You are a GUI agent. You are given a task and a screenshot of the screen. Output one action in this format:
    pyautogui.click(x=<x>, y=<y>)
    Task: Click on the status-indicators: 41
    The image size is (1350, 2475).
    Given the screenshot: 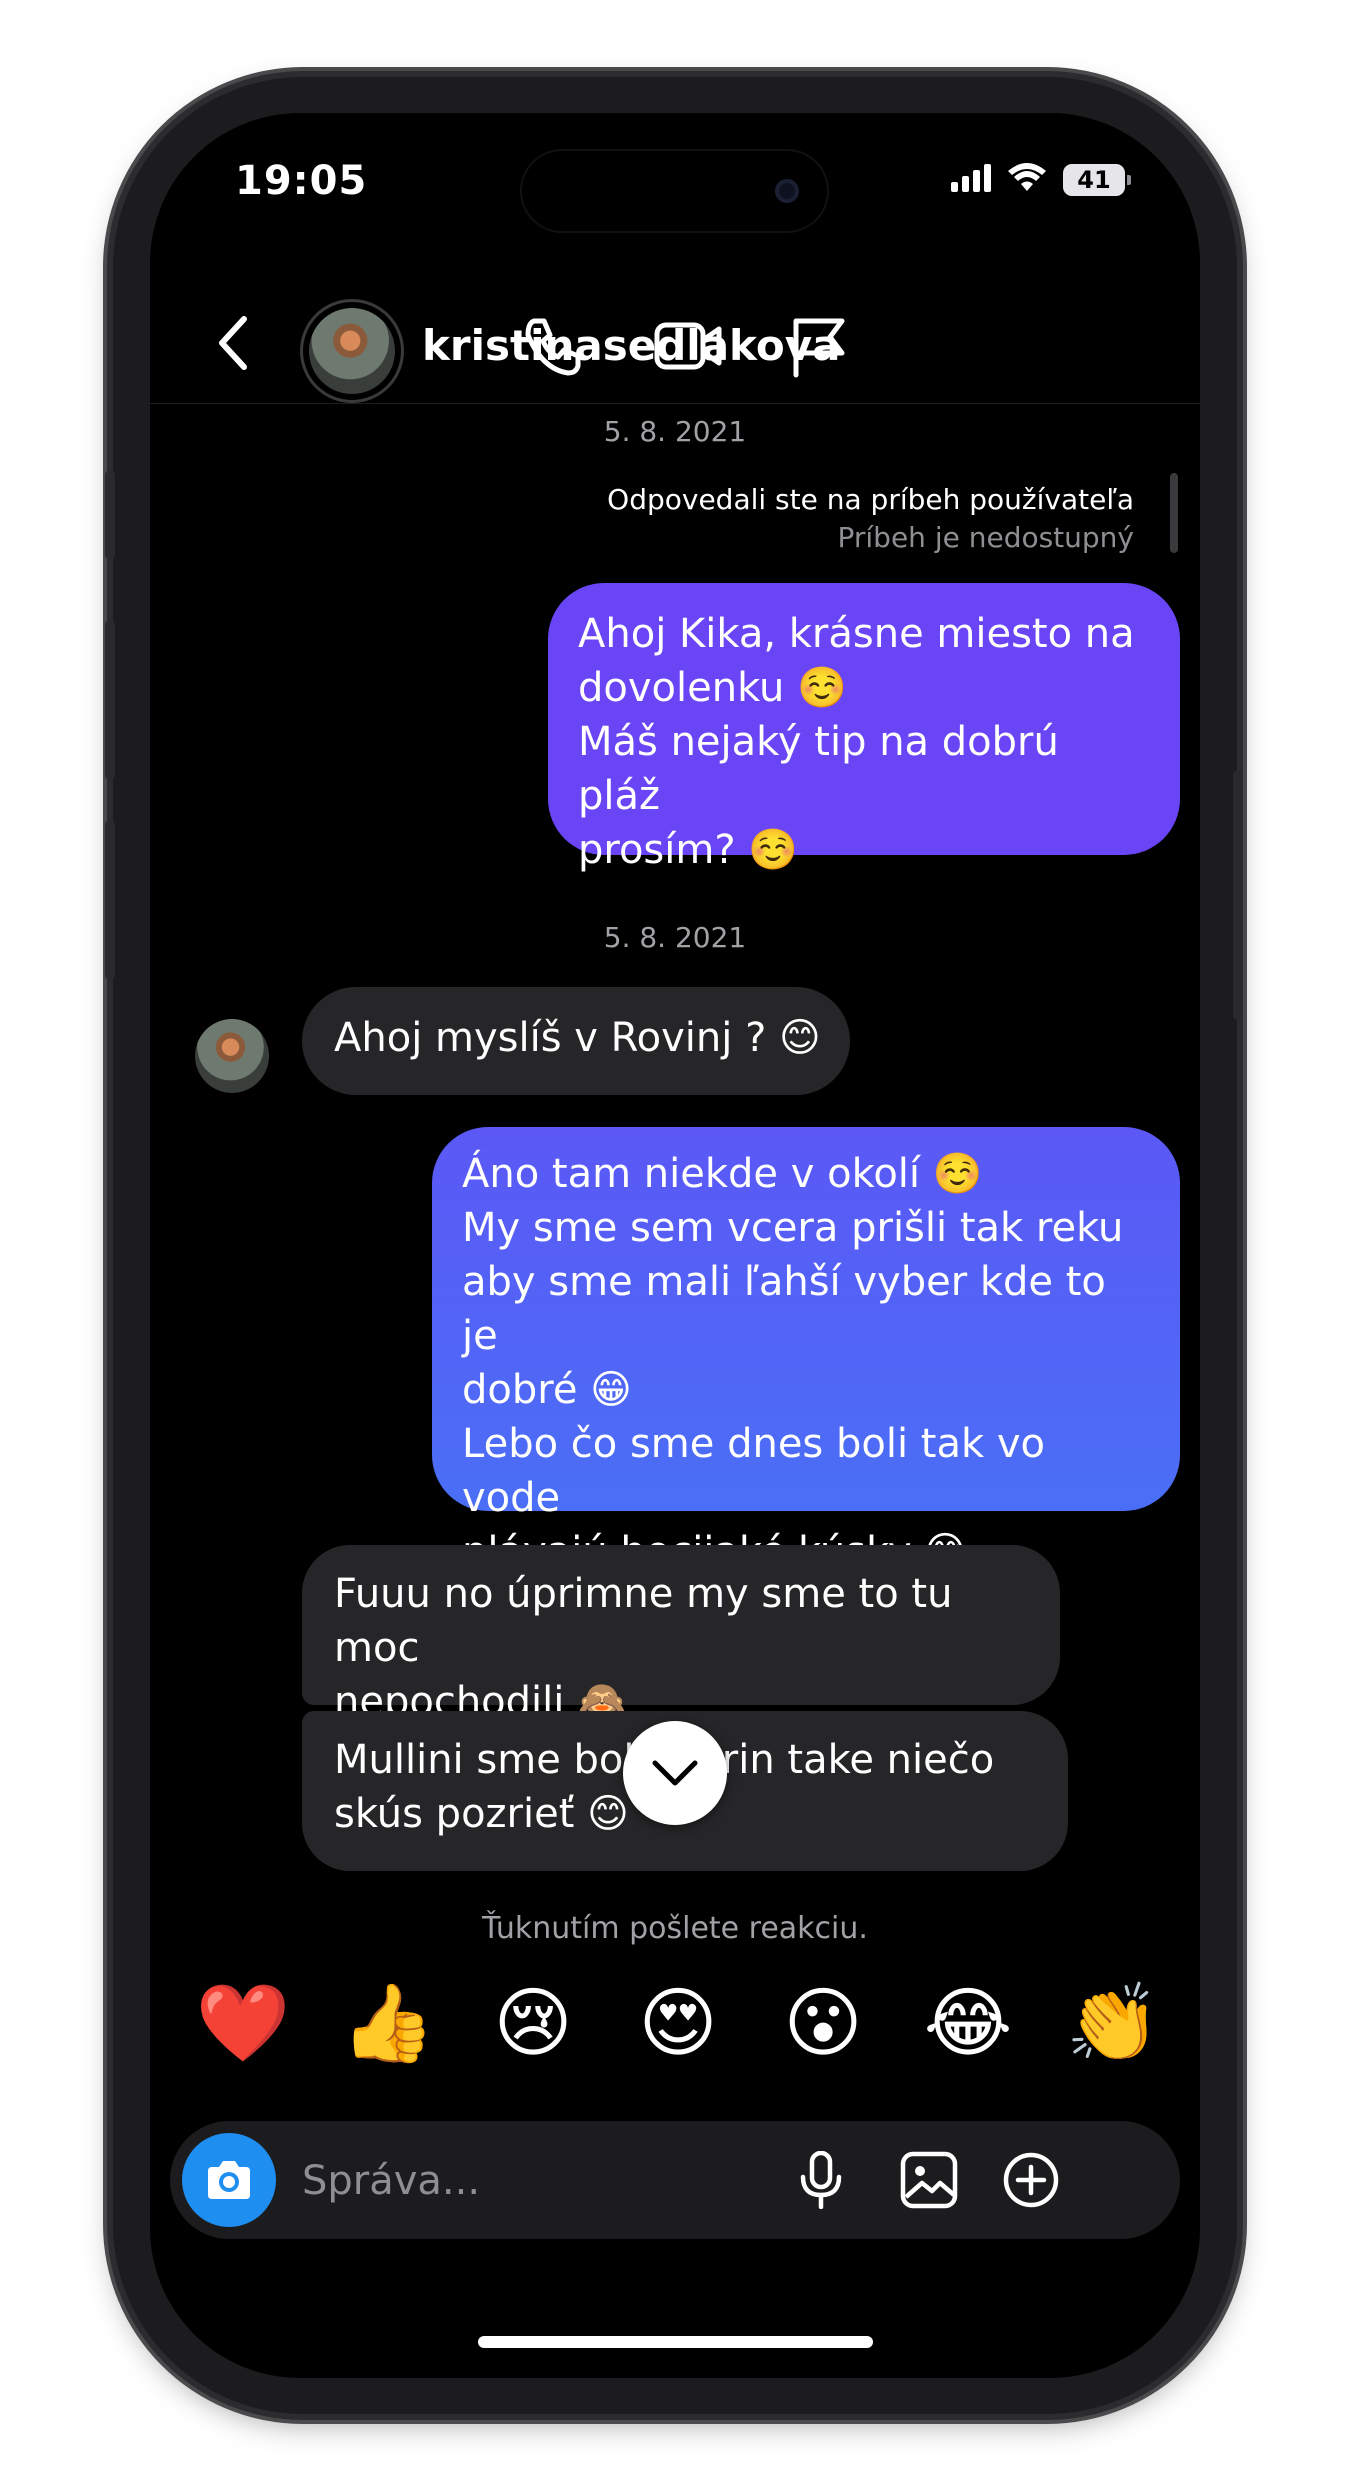 What is the action you would take?
    pyautogui.click(x=1041, y=180)
    